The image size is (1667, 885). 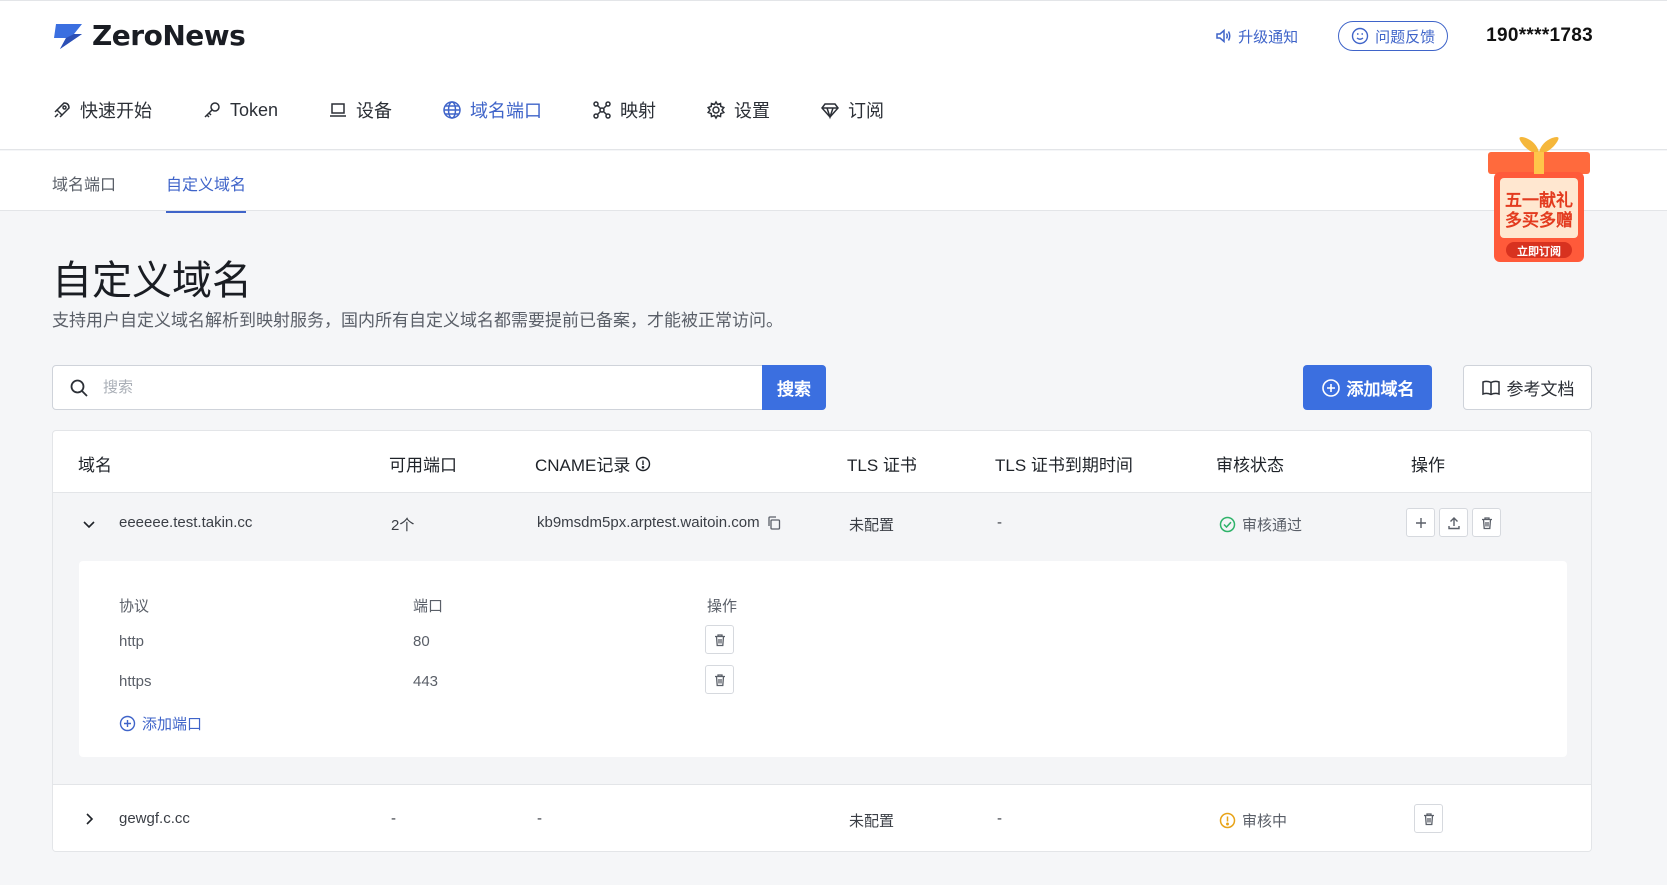 What do you see at coordinates (135, 681) in the screenshot?
I see `protocol-value: https` at bounding box center [135, 681].